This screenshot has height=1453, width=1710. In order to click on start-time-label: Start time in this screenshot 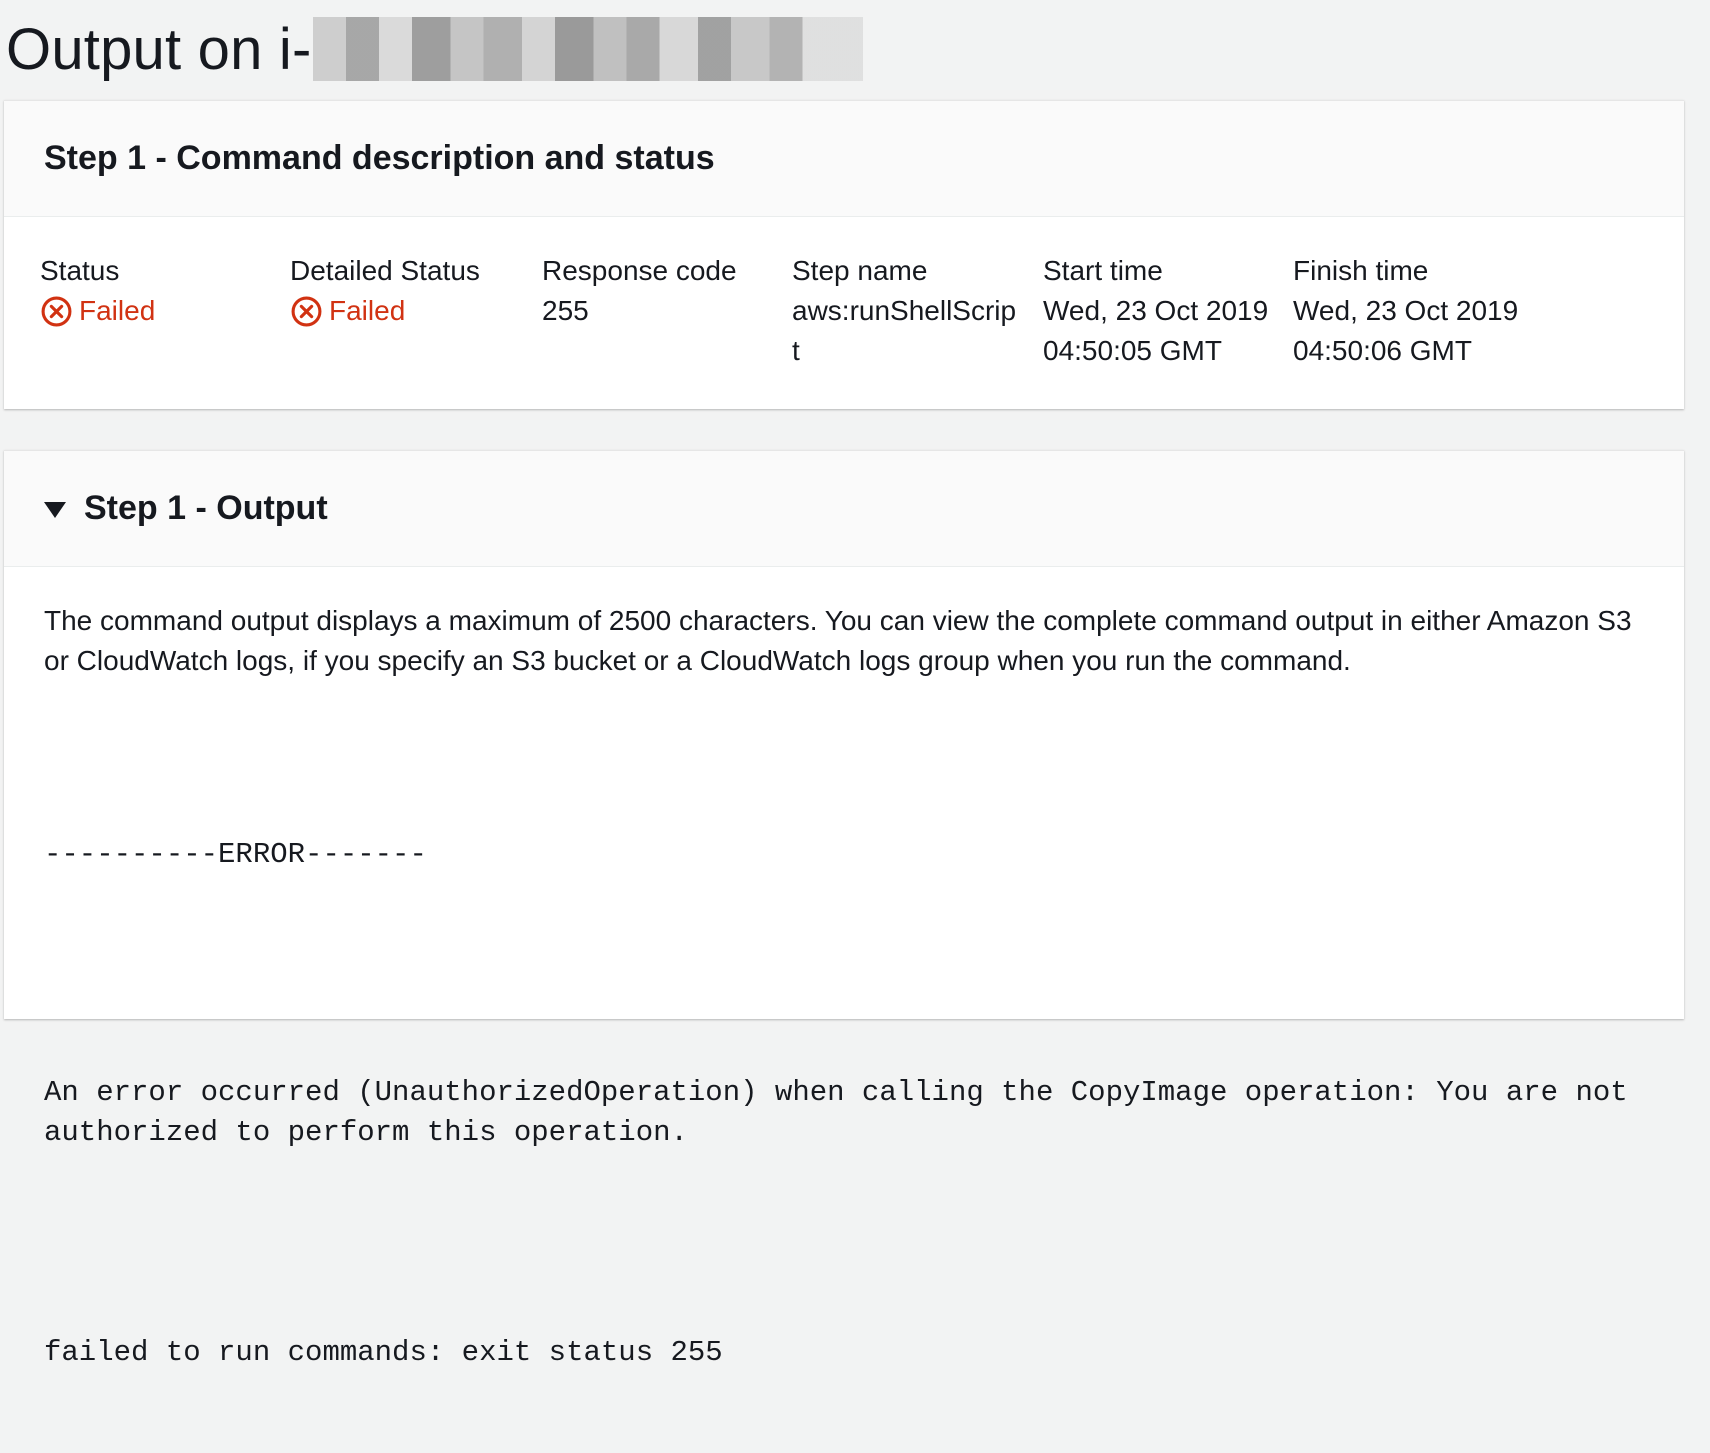, I will do `click(1103, 270)`.